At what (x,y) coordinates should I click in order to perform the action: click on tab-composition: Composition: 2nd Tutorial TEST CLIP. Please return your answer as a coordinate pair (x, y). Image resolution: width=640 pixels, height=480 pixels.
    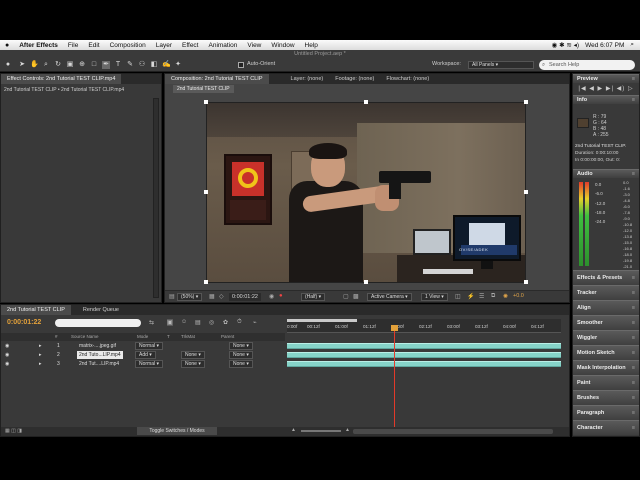
    Looking at the image, I should click on (217, 79).